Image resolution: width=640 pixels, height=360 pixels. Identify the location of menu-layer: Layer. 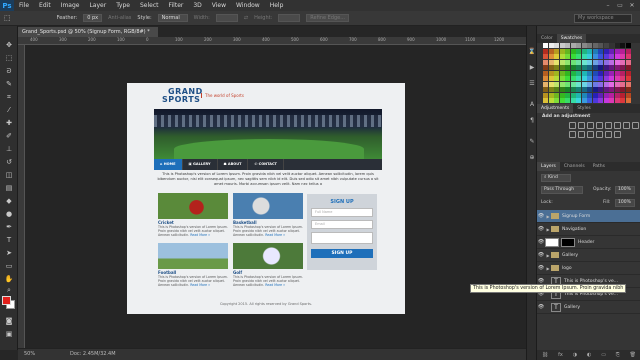
(97, 5).